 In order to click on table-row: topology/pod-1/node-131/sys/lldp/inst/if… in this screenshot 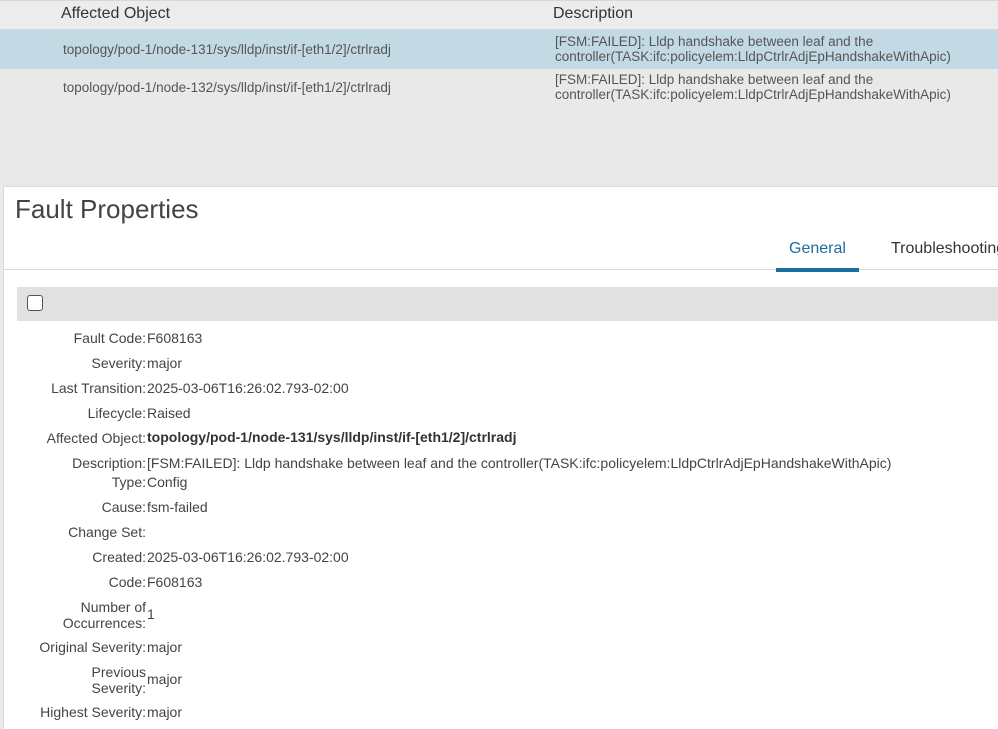, I will do `click(499, 49)`.